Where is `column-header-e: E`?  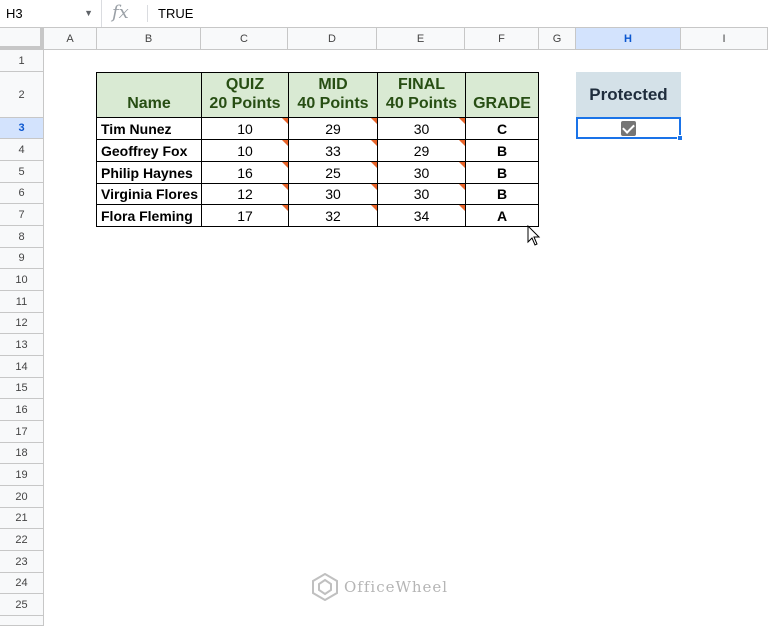 column-header-e: E is located at coordinates (421, 39).